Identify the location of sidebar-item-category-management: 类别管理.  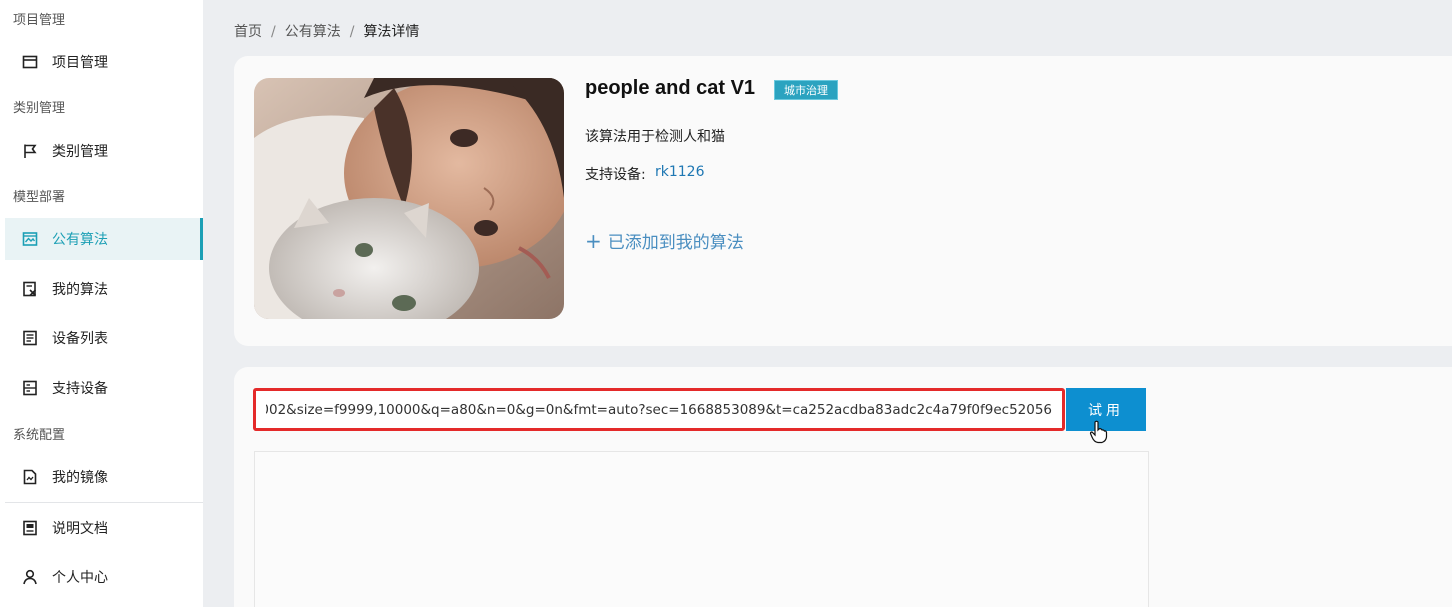
(104, 151).